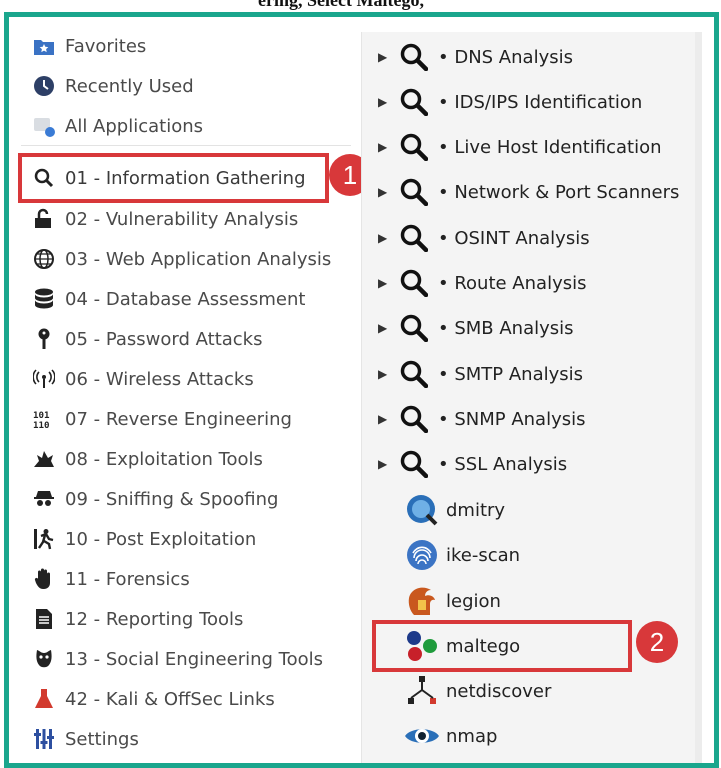 Image resolution: width=721 pixels, height=768 pixels. I want to click on menu-item-label: 06 - Wireless Attacks, so click(159, 379).